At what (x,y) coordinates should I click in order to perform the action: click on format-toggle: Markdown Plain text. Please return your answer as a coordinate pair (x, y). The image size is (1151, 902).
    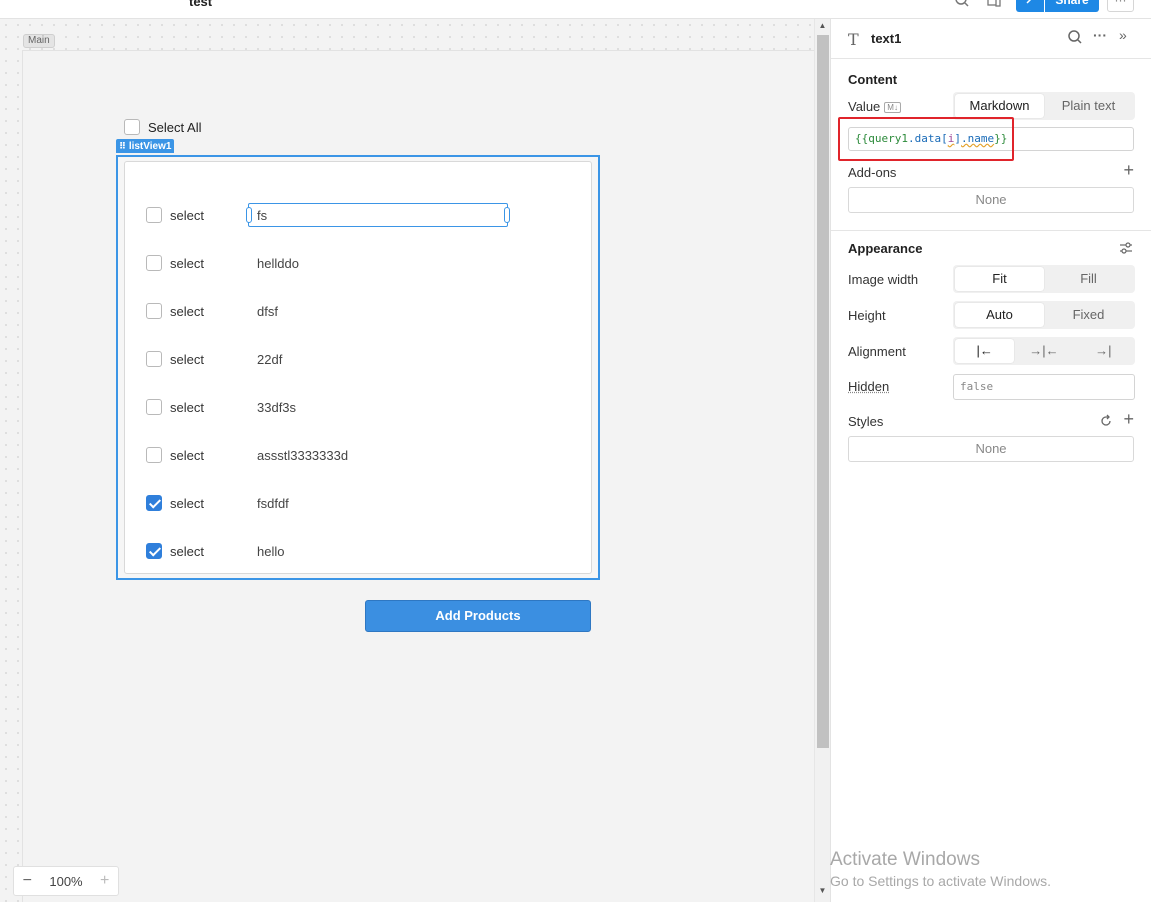
    Looking at the image, I should click on (1044, 106).